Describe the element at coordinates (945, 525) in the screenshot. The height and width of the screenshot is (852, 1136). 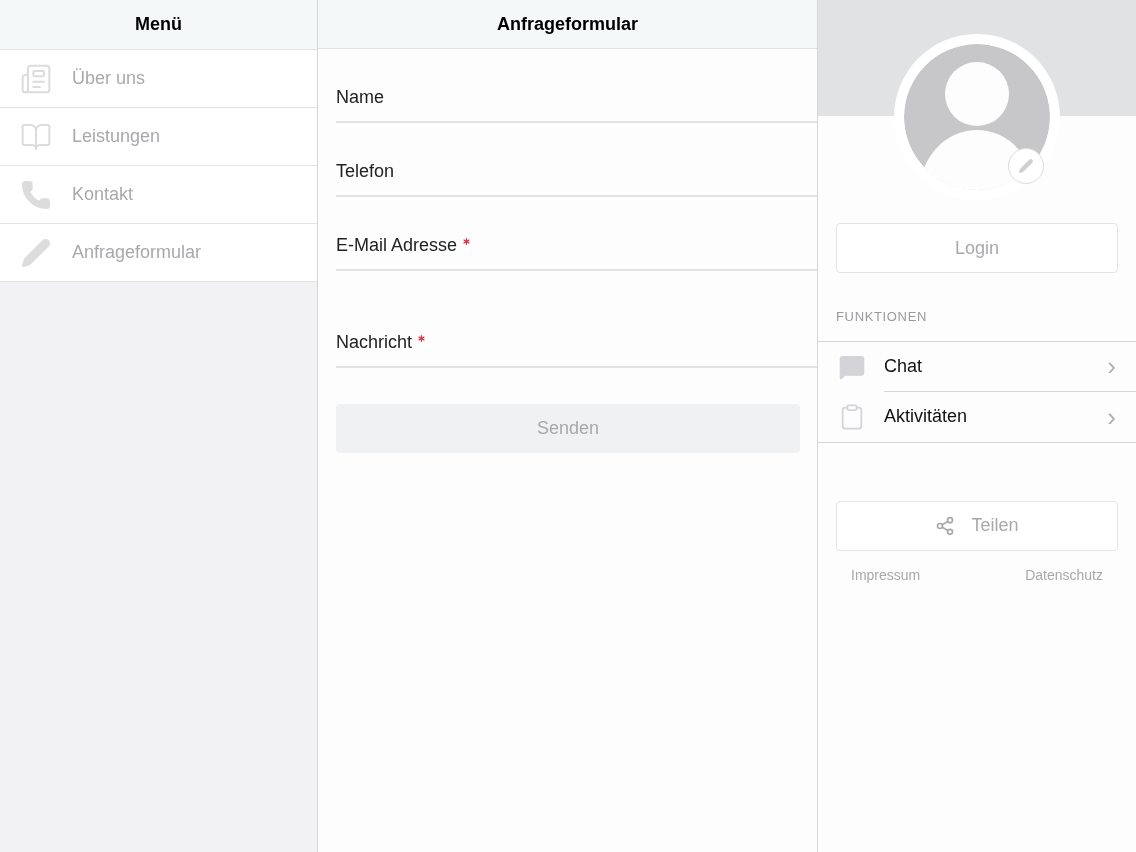
I see `share-icon` at that location.